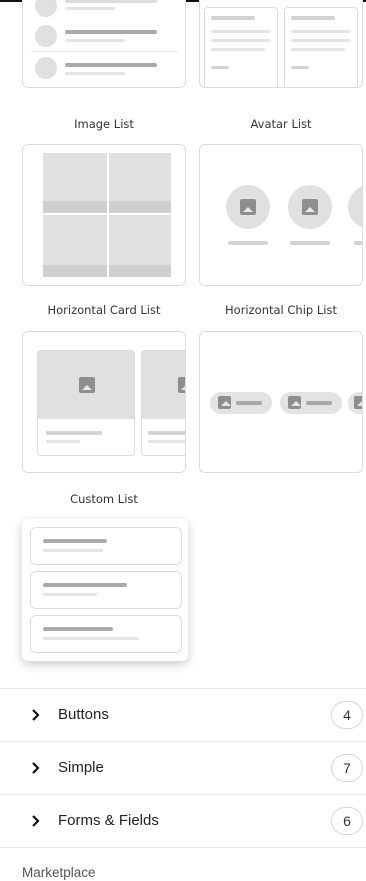  I want to click on horizontal-card-list-label: Horizontal Card List, so click(104, 310).